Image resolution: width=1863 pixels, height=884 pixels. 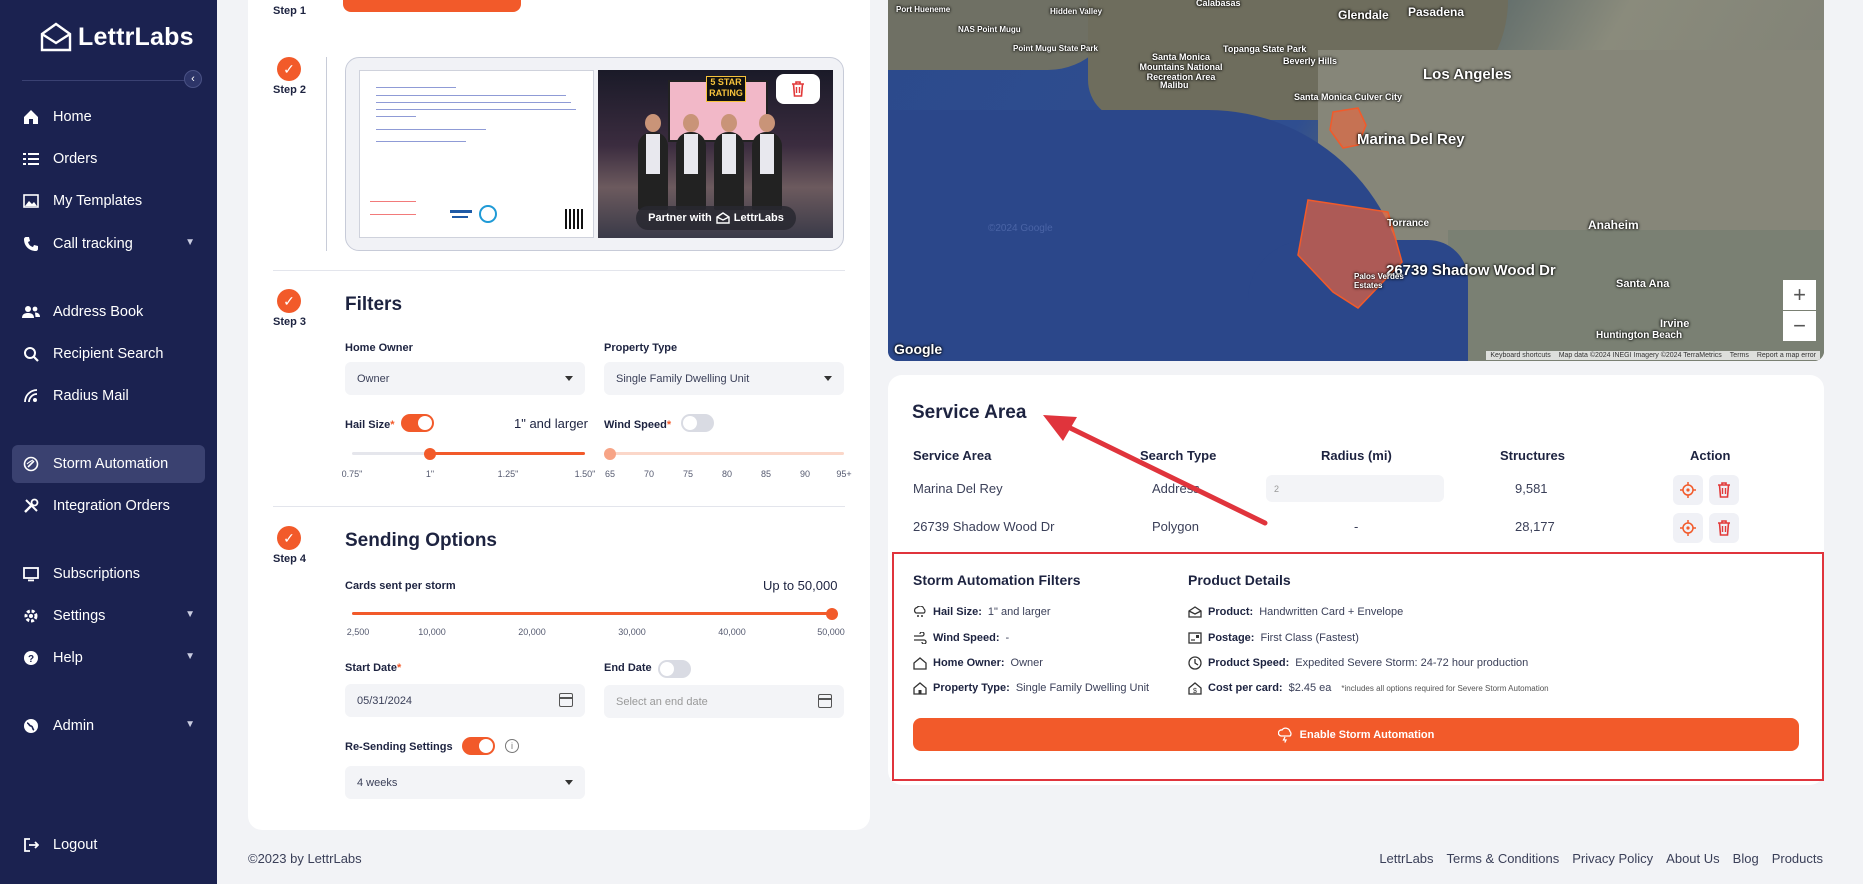 What do you see at coordinates (688, 474) in the screenshot?
I see `wind-tick: 75` at bounding box center [688, 474].